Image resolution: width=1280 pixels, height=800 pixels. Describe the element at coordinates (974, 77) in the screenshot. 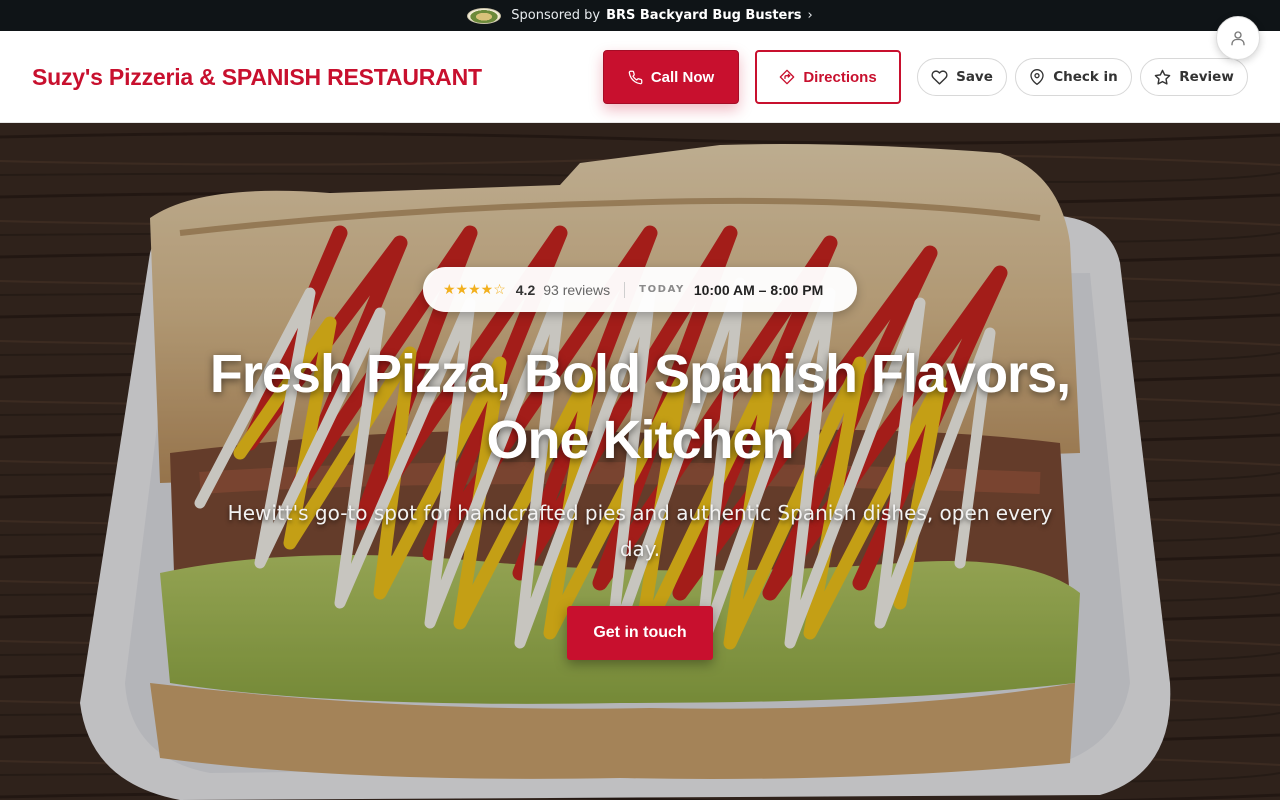

I see `save-label: Save` at that location.